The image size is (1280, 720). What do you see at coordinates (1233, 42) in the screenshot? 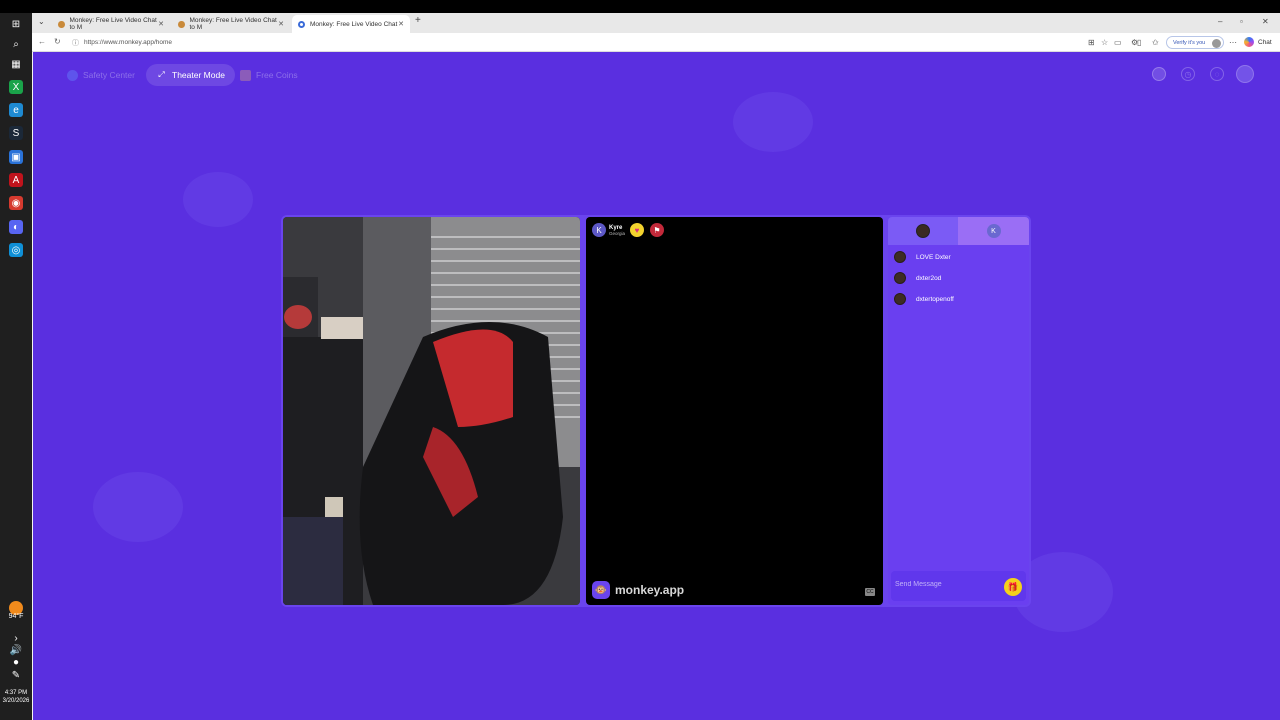
I see `more-icon: ⋯` at bounding box center [1233, 42].